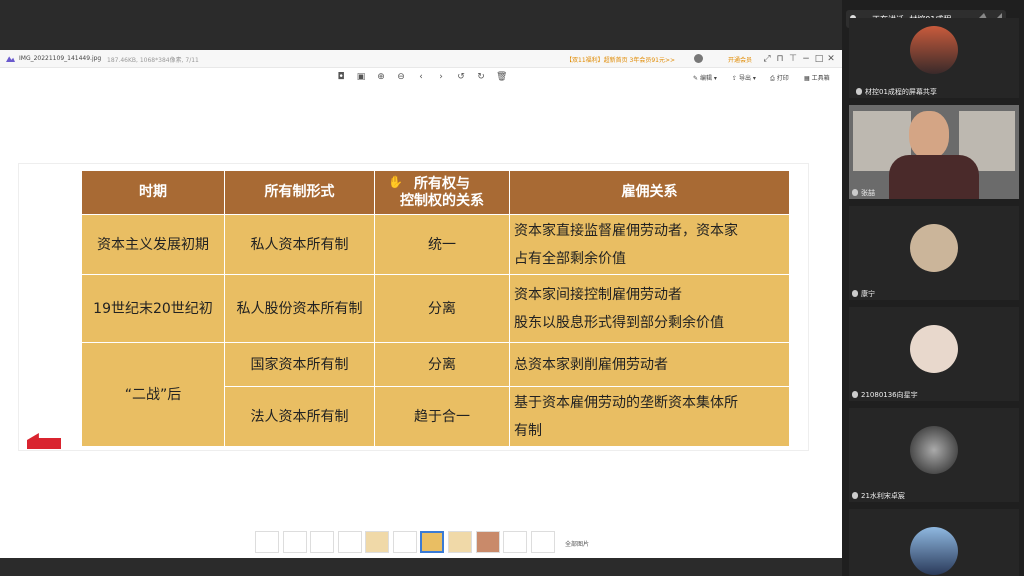 The image size is (1024, 576). Describe the element at coordinates (442, 244) in the screenshot. I see `cell-relation: 统一` at that location.